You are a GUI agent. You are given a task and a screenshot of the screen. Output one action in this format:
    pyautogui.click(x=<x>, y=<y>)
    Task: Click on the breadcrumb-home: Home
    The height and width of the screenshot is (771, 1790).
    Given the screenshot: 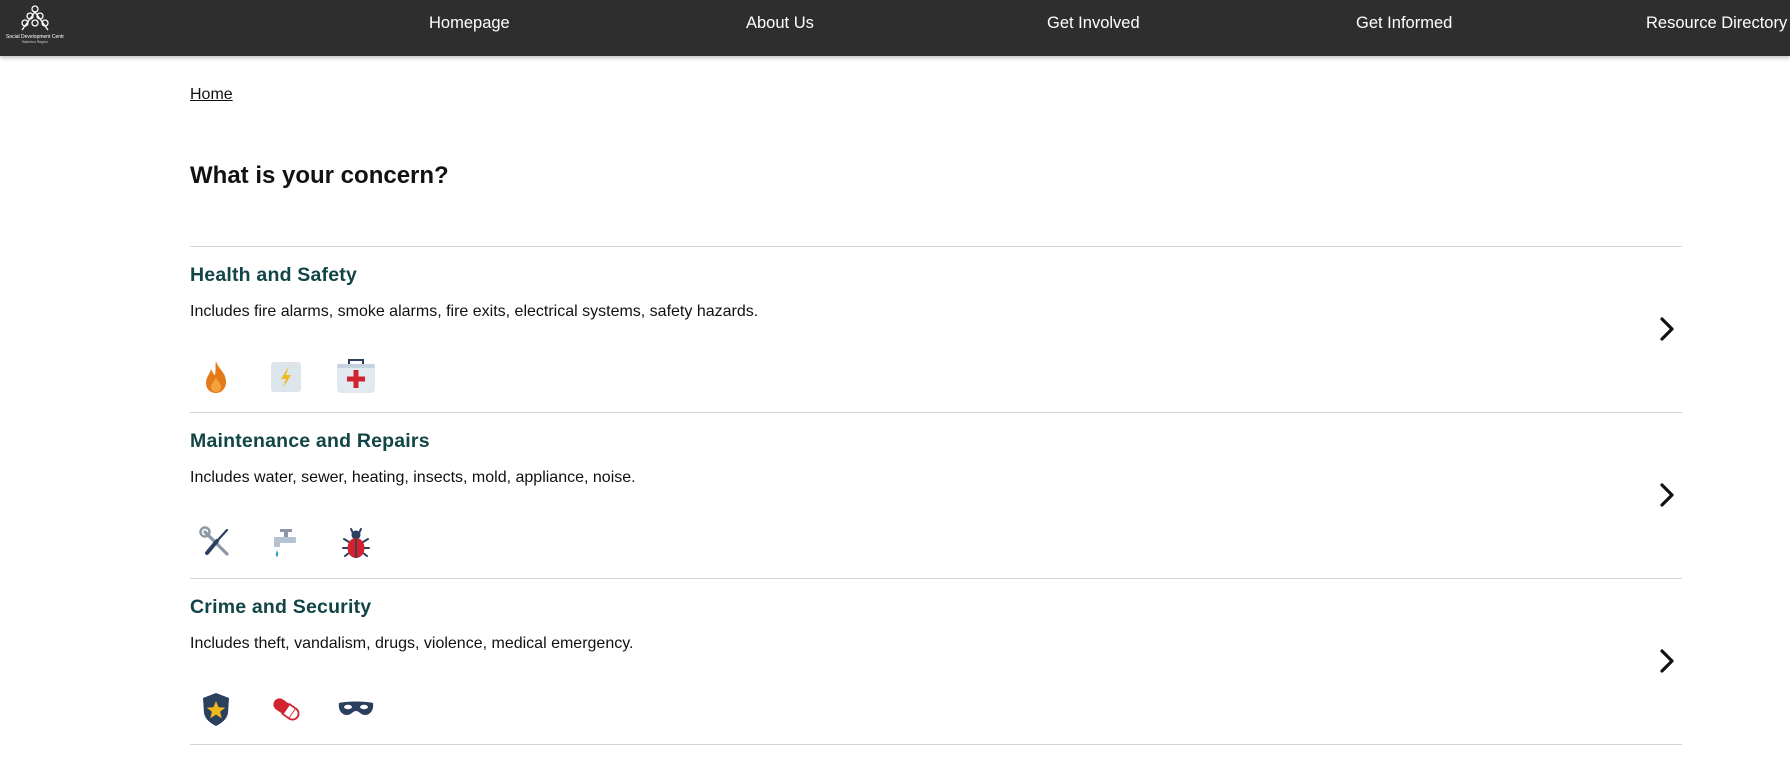 What is the action you would take?
    pyautogui.click(x=211, y=95)
    